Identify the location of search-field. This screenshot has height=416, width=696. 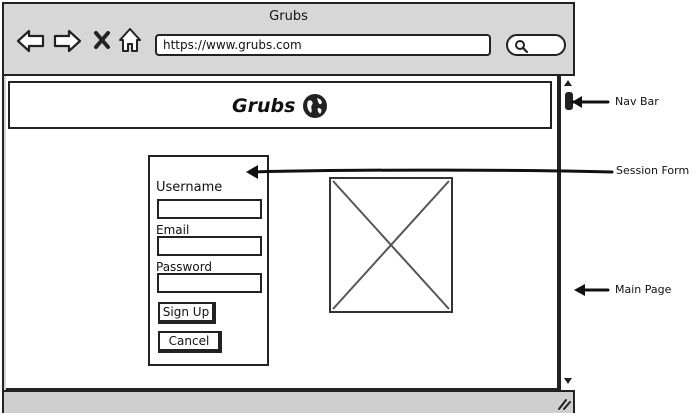
(536, 45).